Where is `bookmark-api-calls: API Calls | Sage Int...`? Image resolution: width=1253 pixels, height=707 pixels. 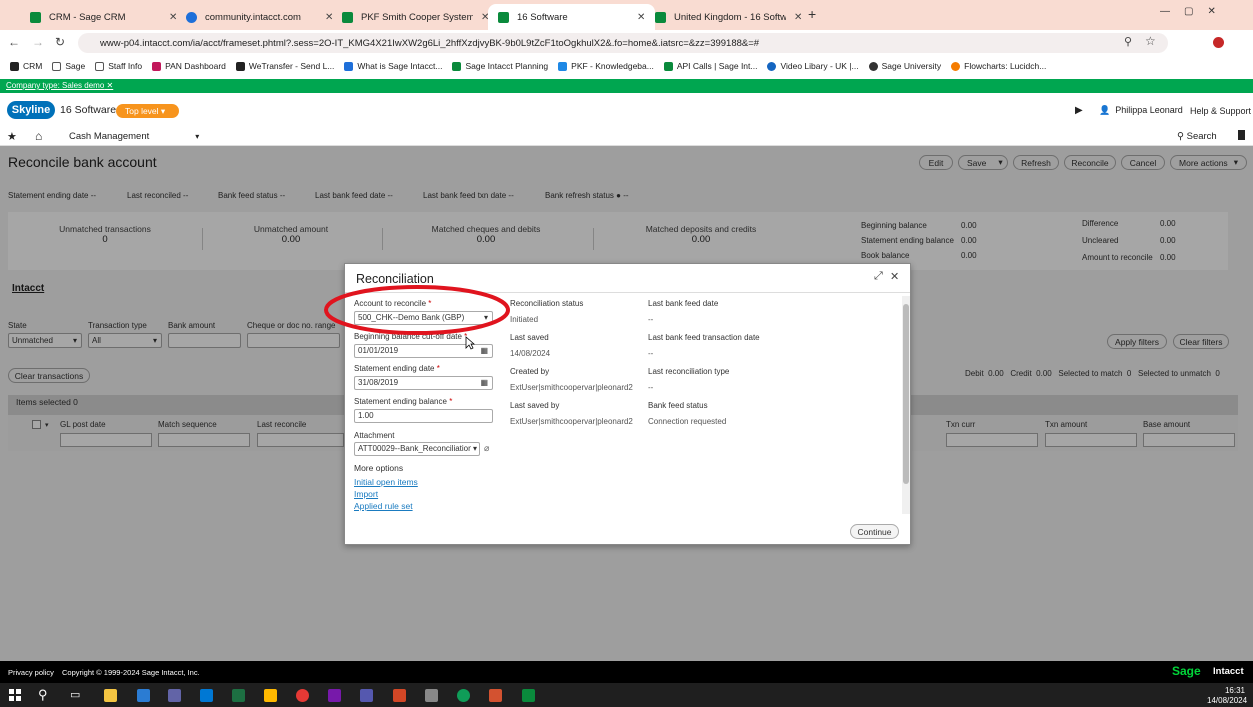 bookmark-api-calls: API Calls | Sage Int... is located at coordinates (710, 66).